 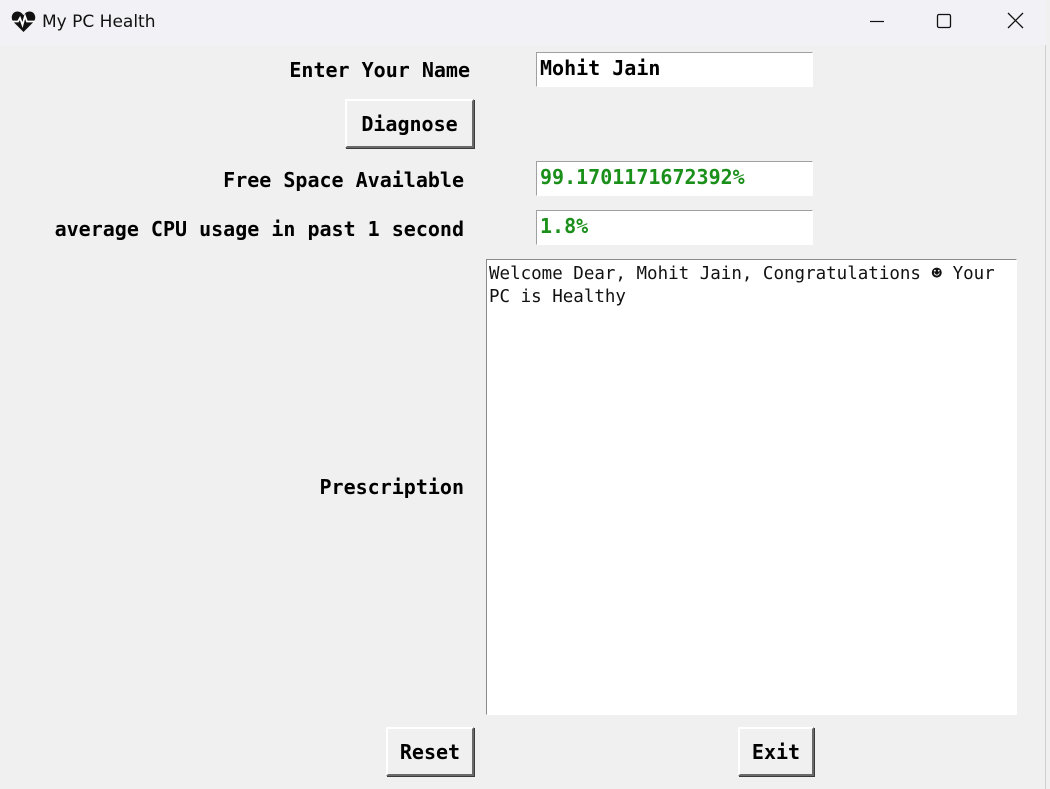 I want to click on close-icon, so click(x=1015, y=22).